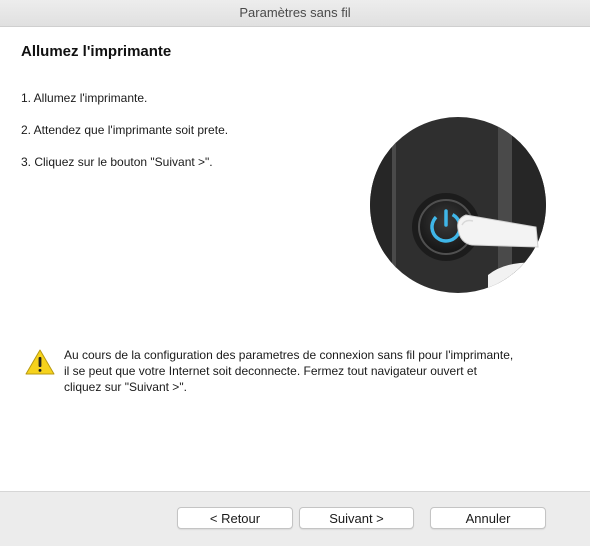  I want to click on printer-power-illustration, so click(458, 205).